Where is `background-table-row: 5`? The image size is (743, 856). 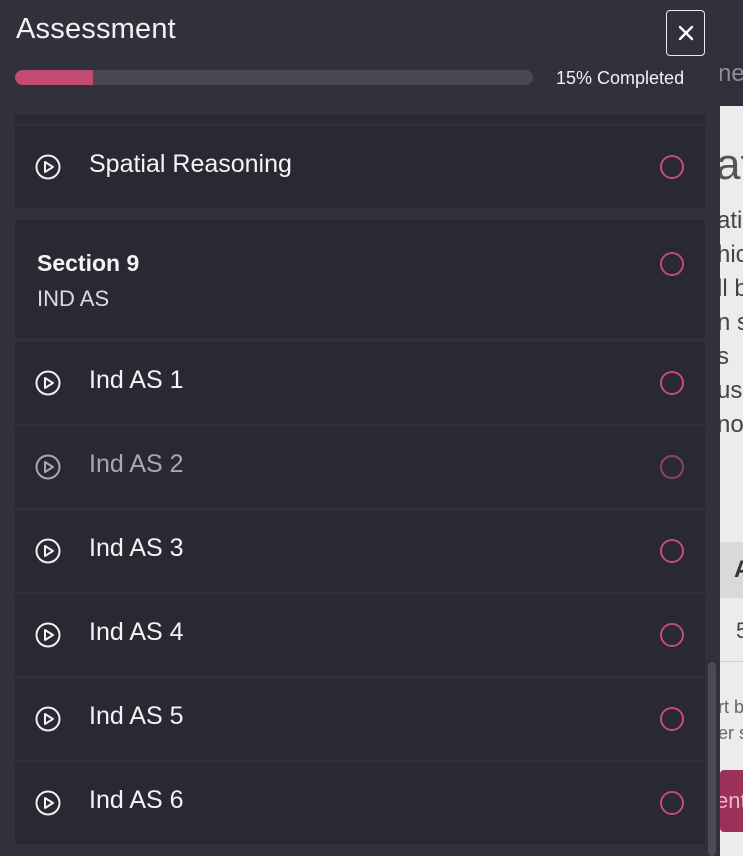 background-table-row: 5 is located at coordinates (731, 630).